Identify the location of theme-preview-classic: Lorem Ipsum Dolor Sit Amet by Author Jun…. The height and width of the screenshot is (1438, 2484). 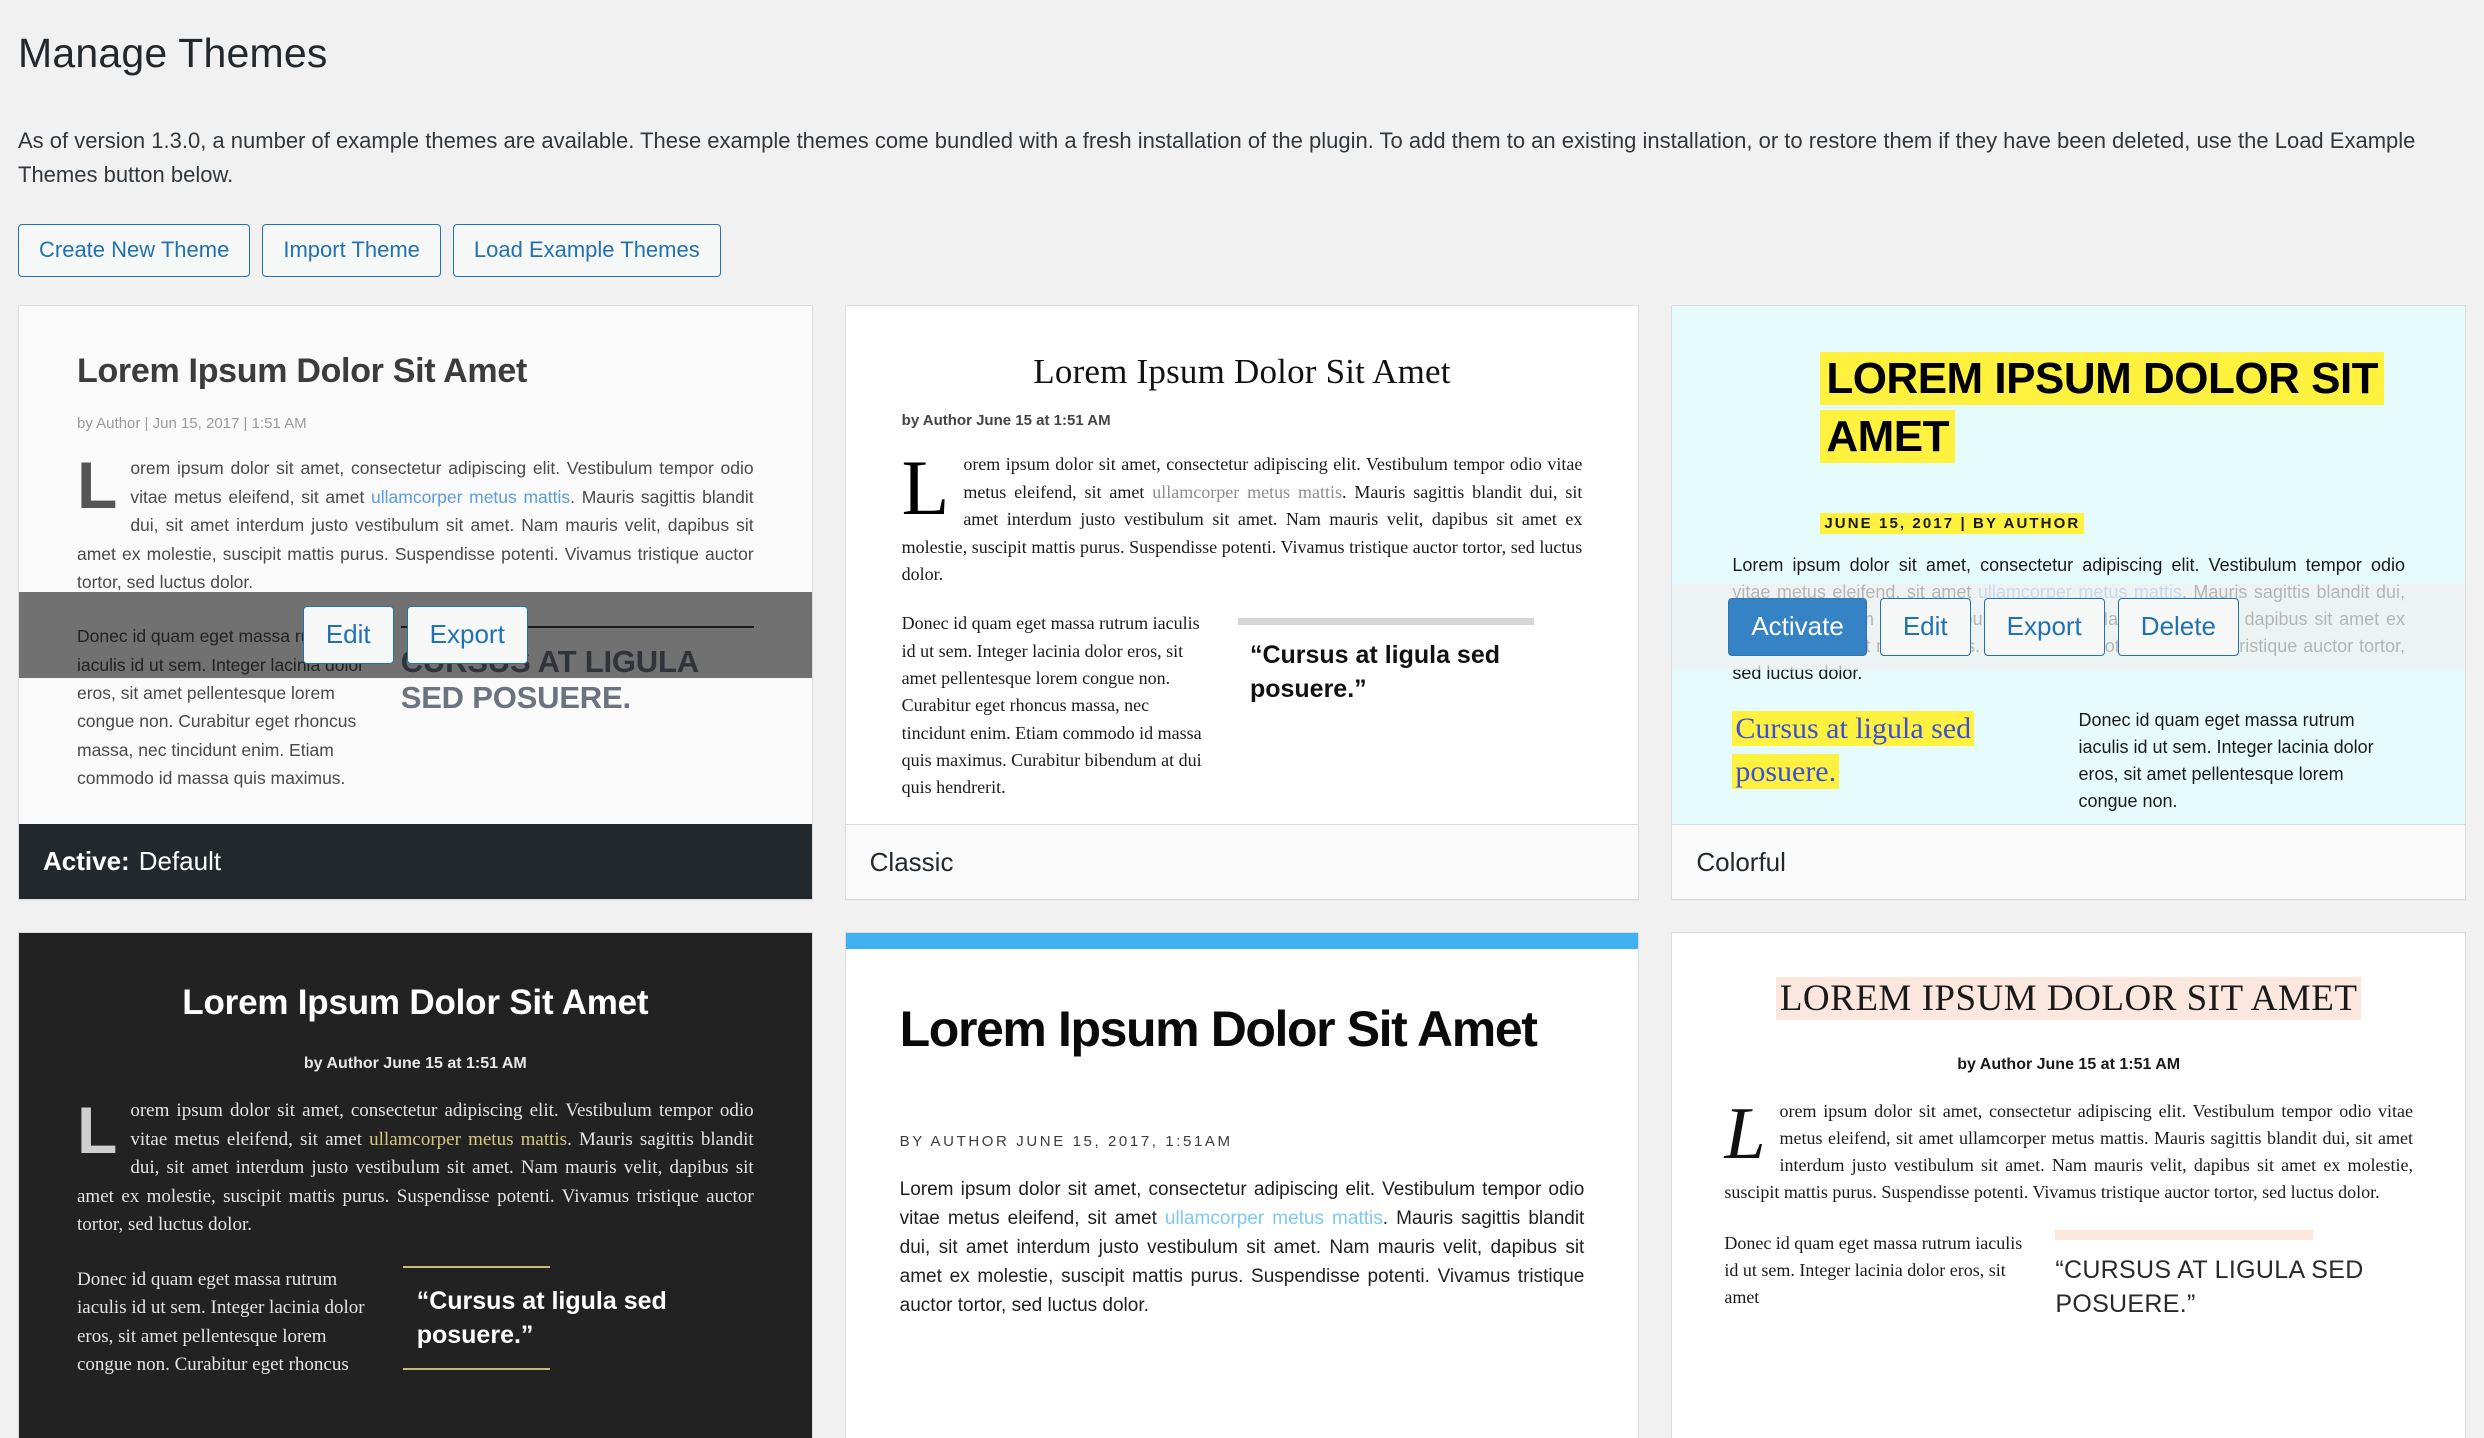
(1242, 566).